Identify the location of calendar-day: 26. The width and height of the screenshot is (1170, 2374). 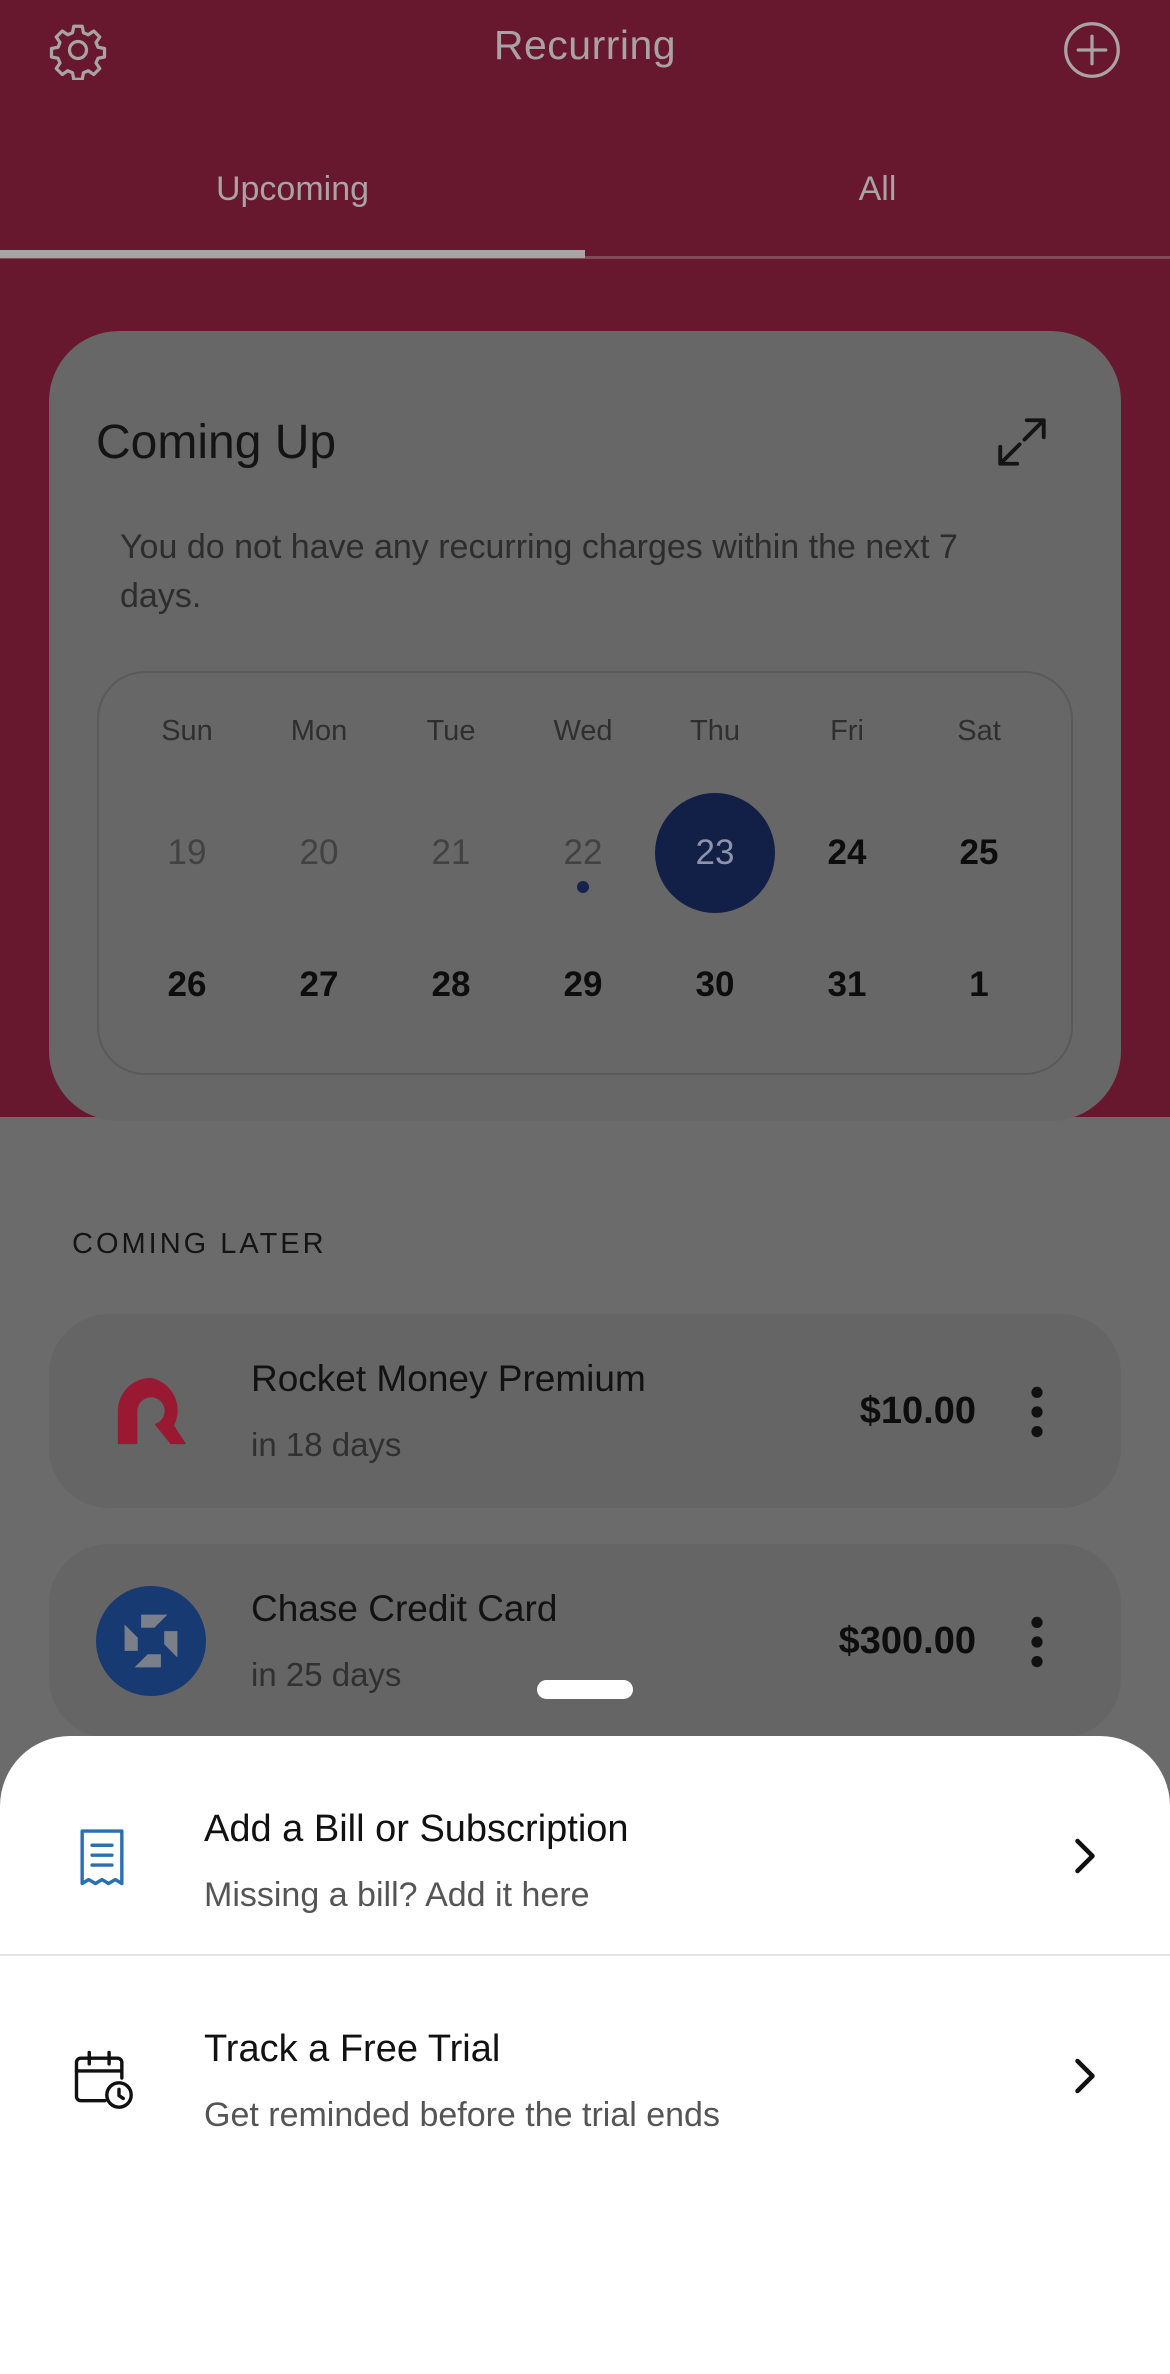
(187, 985).